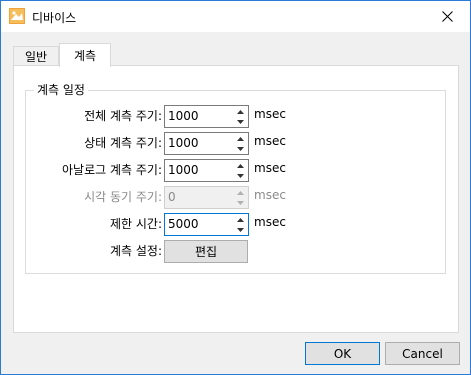  Describe the element at coordinates (123, 116) in the screenshot. I see `total-interval-label: 전체 계측 주기:` at that location.